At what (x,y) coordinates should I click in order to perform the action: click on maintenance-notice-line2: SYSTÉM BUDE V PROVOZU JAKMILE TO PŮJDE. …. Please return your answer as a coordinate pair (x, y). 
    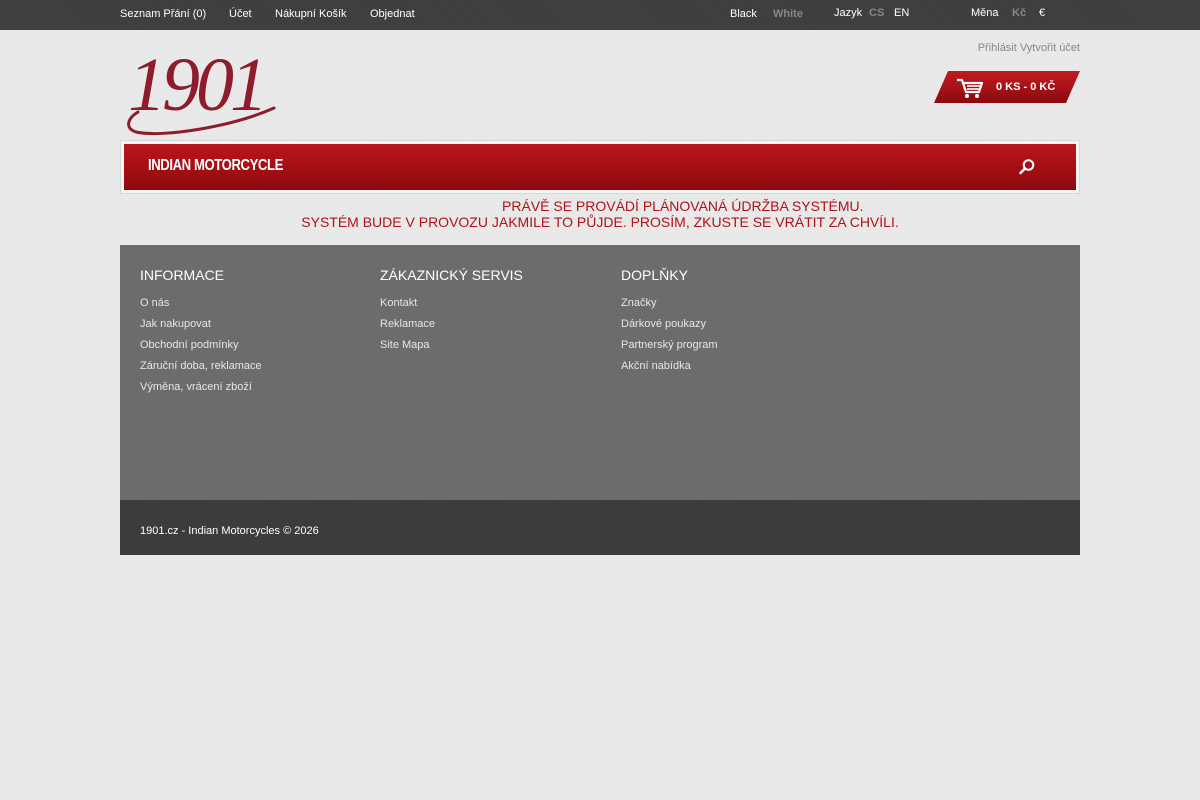
    Looking at the image, I should click on (600, 222).